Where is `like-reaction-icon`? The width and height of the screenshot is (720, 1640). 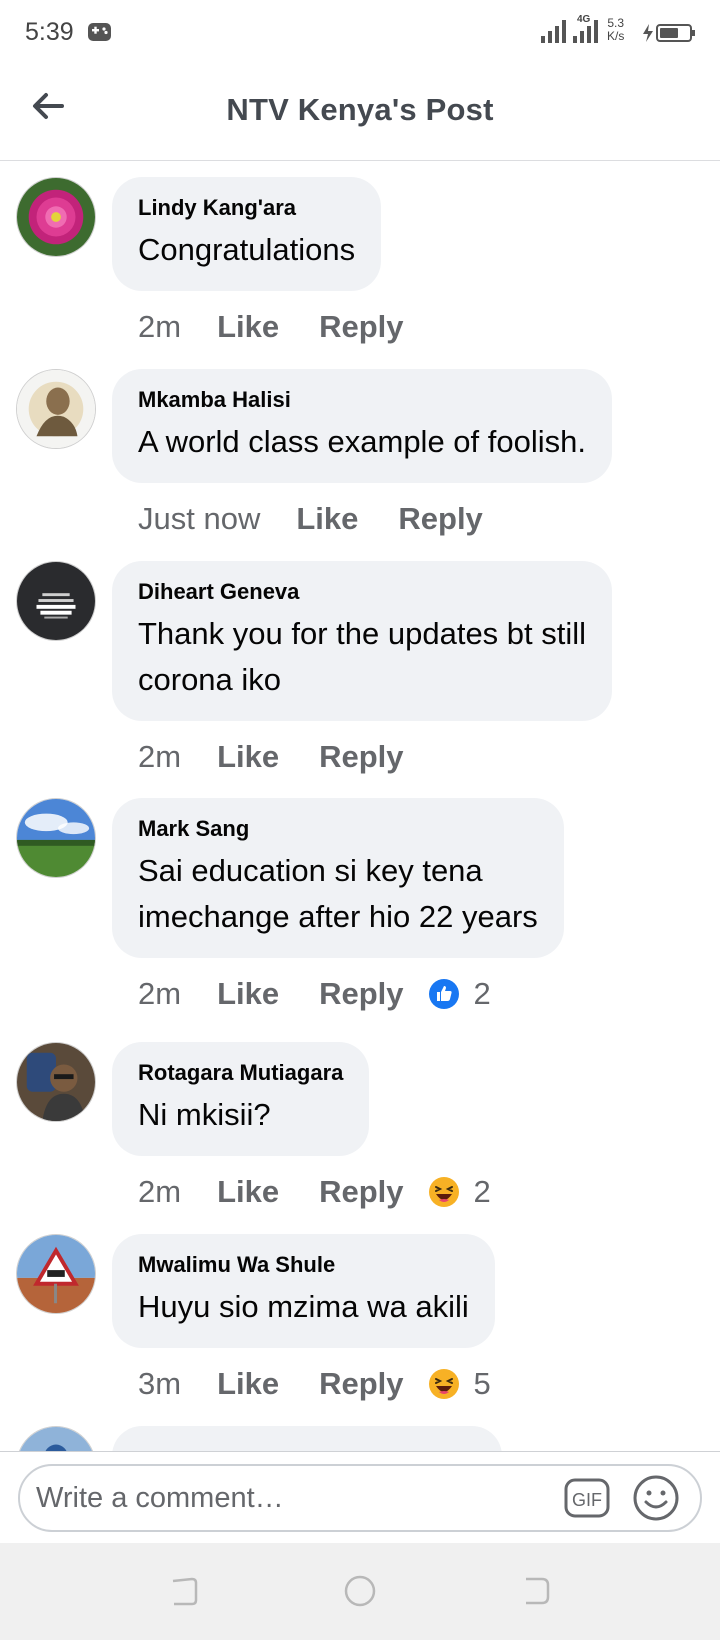
like-reaction-icon is located at coordinates (443, 994).